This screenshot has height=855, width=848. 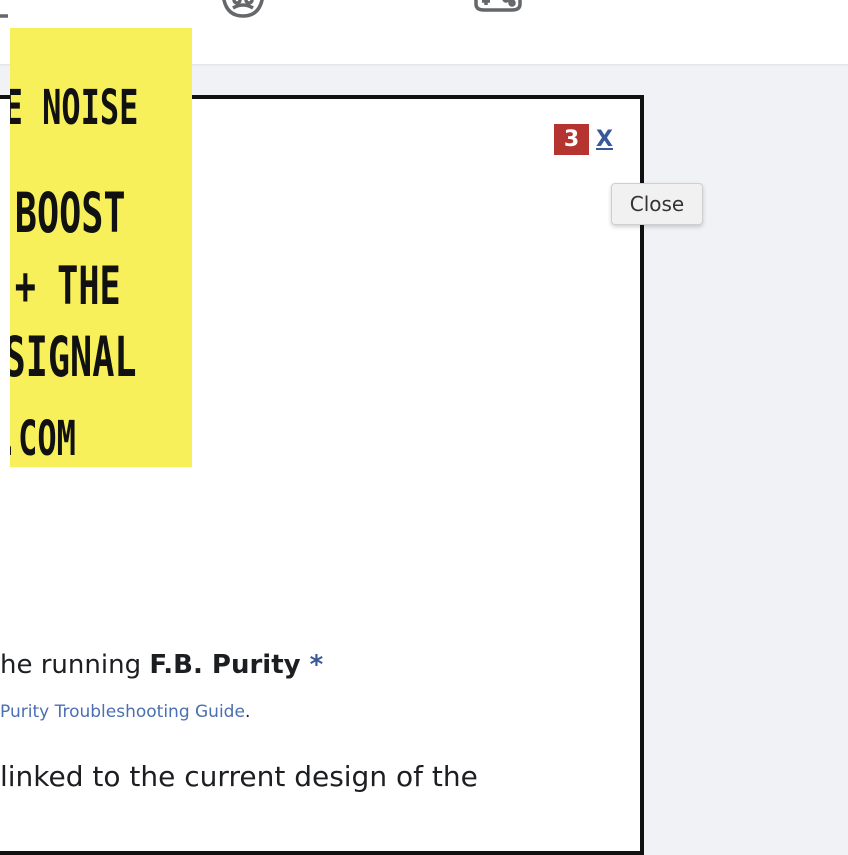 I want to click on poster-line-5: .COM, so click(x=43, y=438).